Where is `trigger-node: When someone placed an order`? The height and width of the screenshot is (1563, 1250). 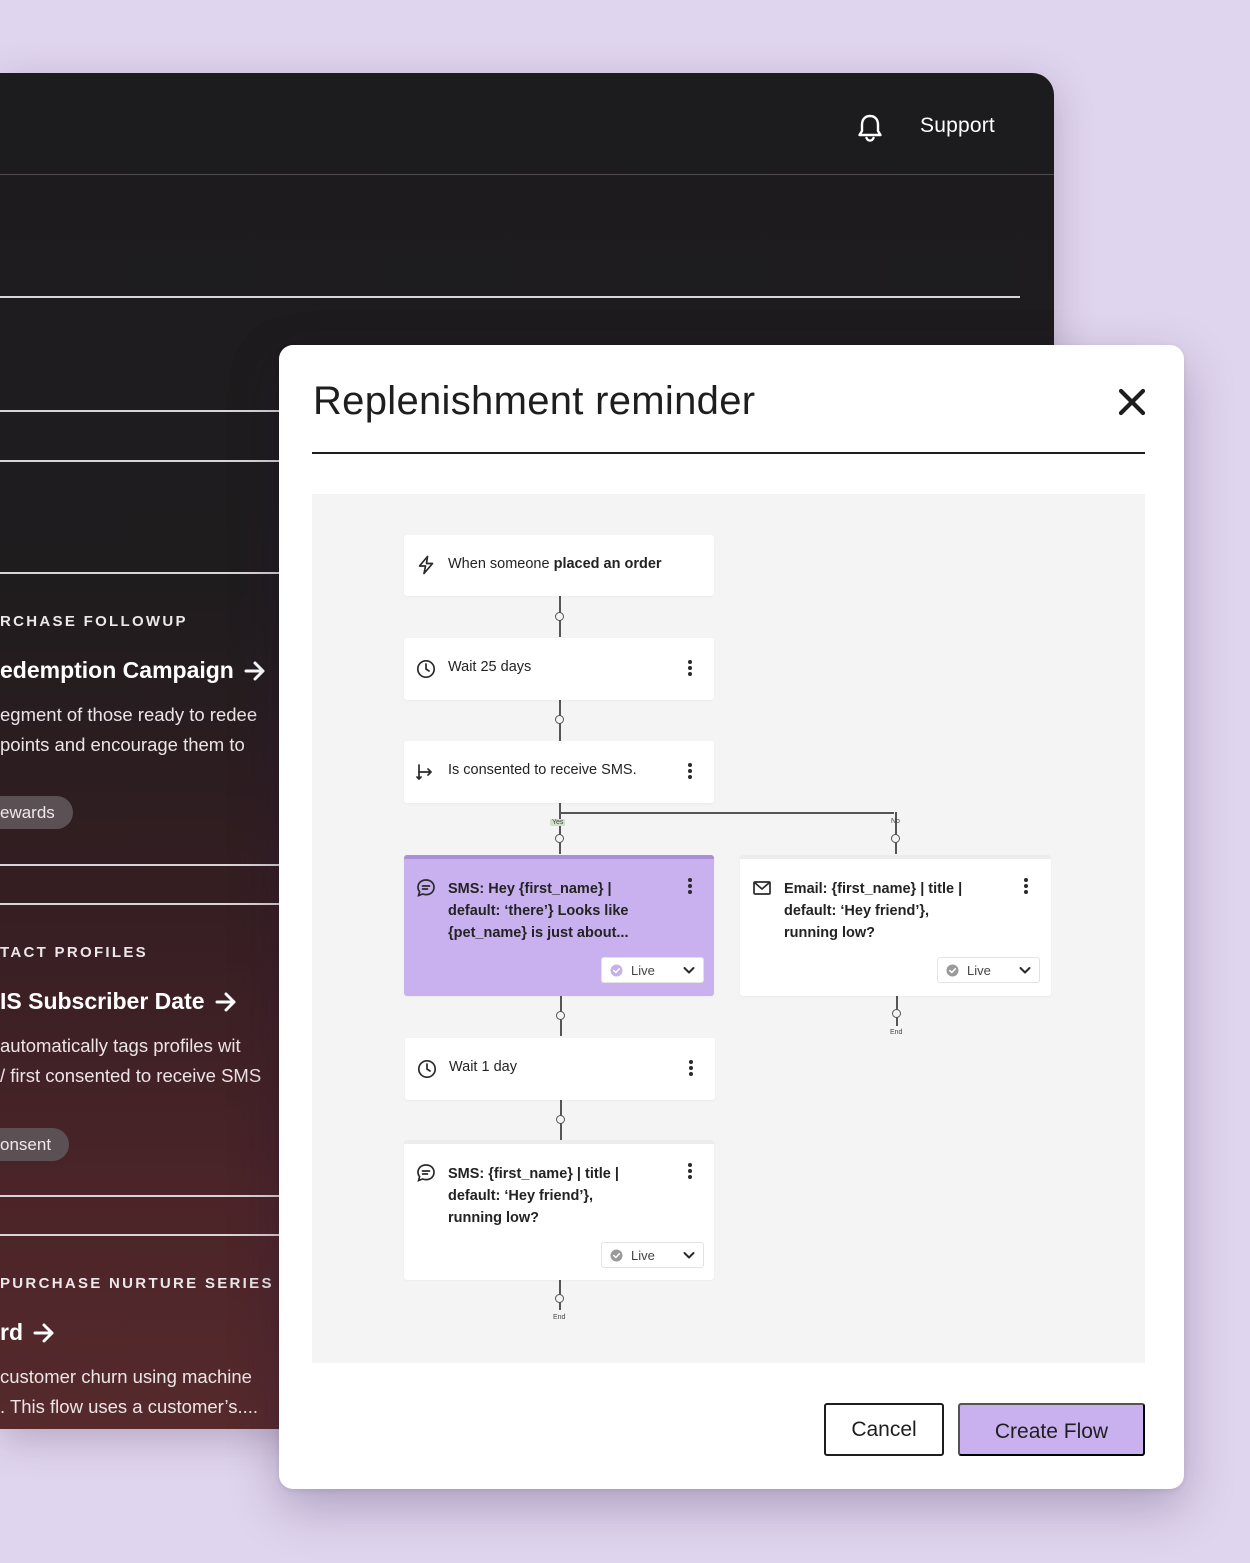
trigger-node: When someone placed an order is located at coordinates (559, 565).